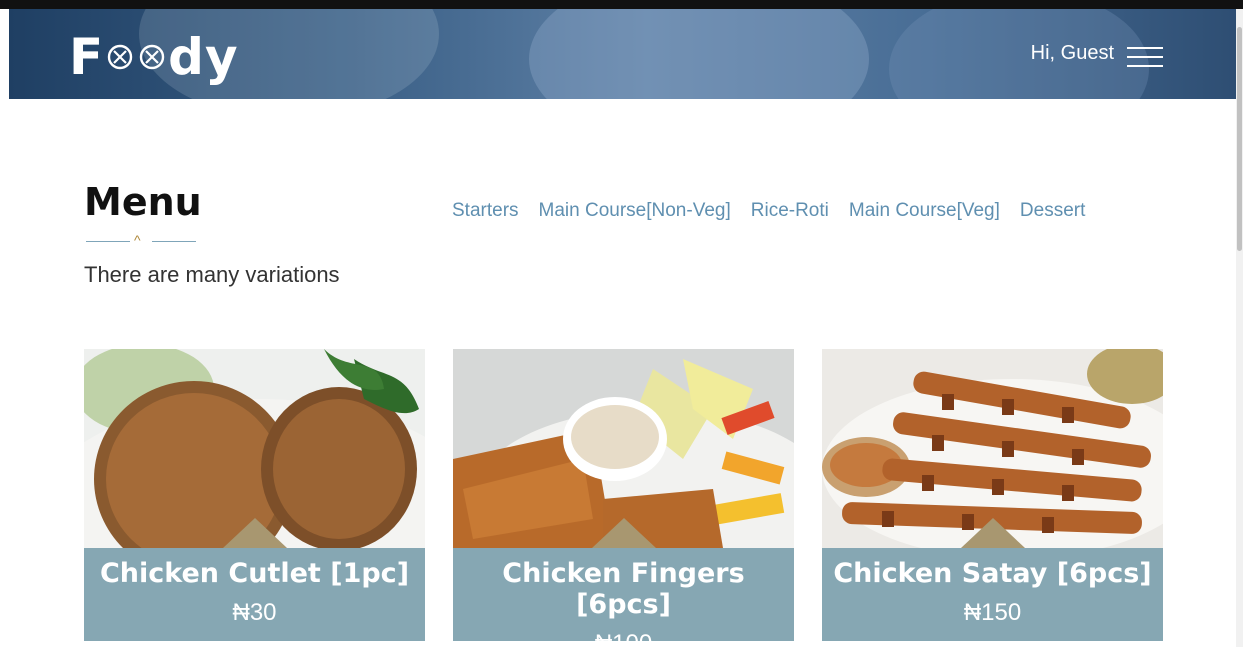 The height and width of the screenshot is (647, 1243). Describe the element at coordinates (254, 573) in the screenshot. I see `item-name: Chicken Cutlet [1pc]` at that location.